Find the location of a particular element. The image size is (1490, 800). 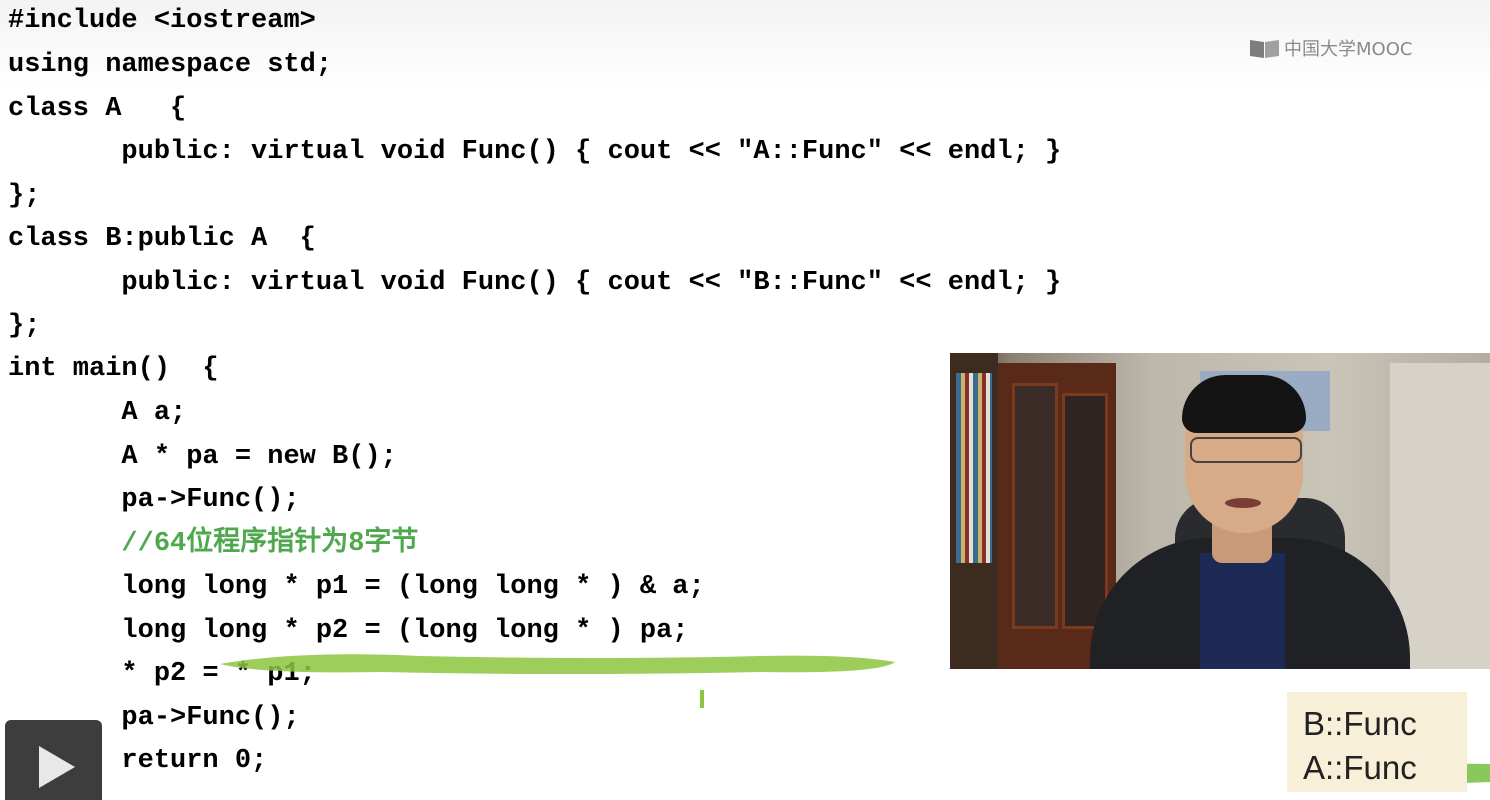

play-icon is located at coordinates (57, 767).